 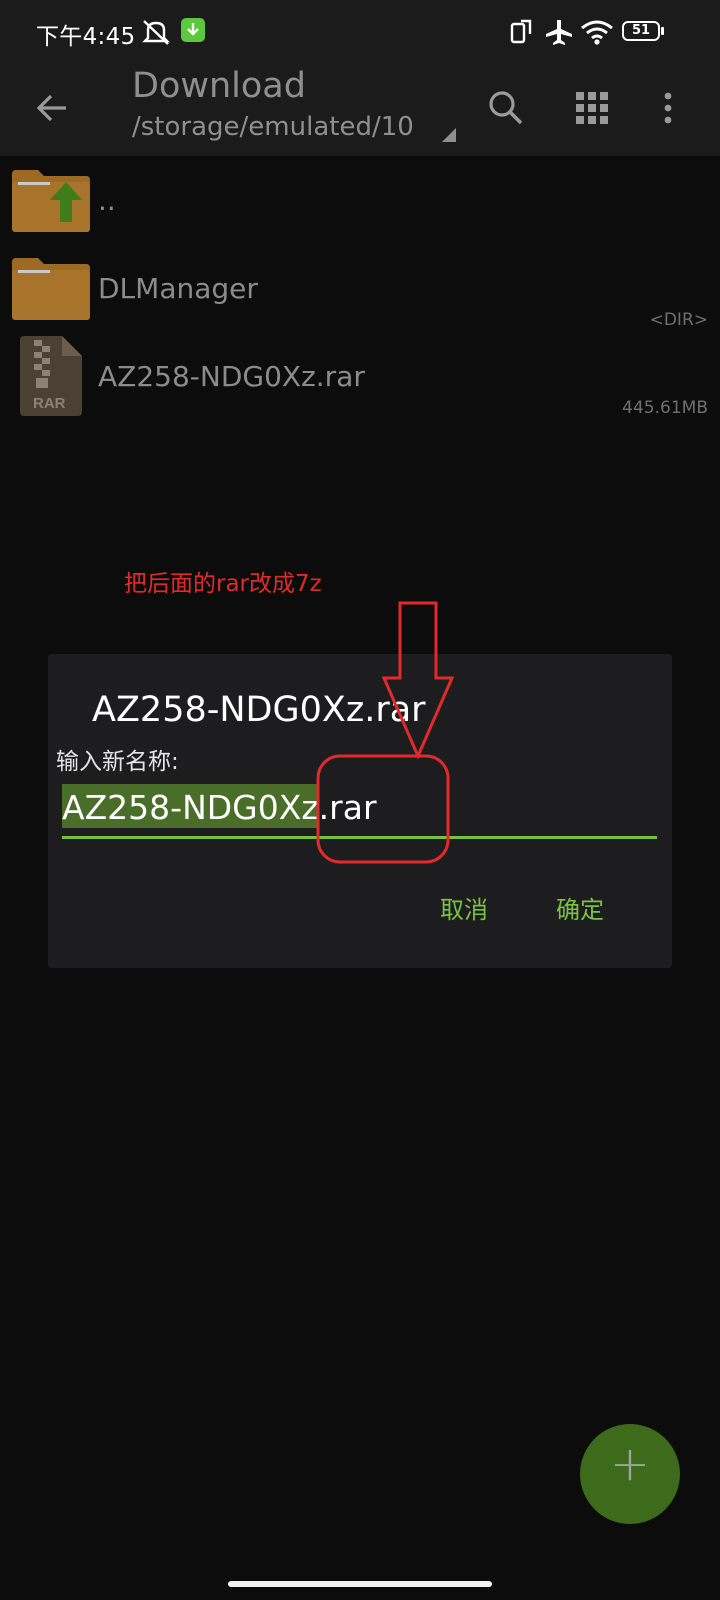 What do you see at coordinates (559, 32) in the screenshot?
I see `airplane-mode-icon` at bounding box center [559, 32].